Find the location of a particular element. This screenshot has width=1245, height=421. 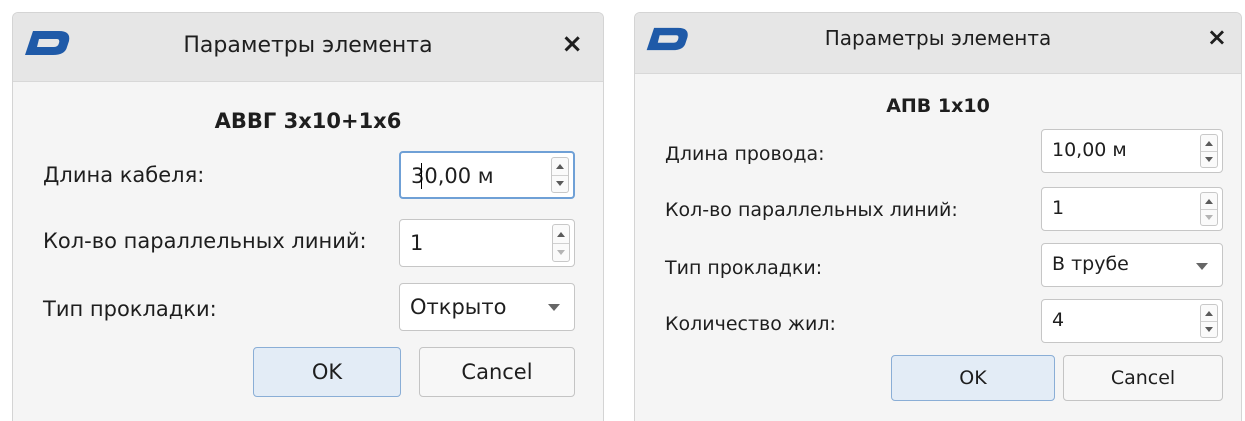

text-caret is located at coordinates (421, 176).